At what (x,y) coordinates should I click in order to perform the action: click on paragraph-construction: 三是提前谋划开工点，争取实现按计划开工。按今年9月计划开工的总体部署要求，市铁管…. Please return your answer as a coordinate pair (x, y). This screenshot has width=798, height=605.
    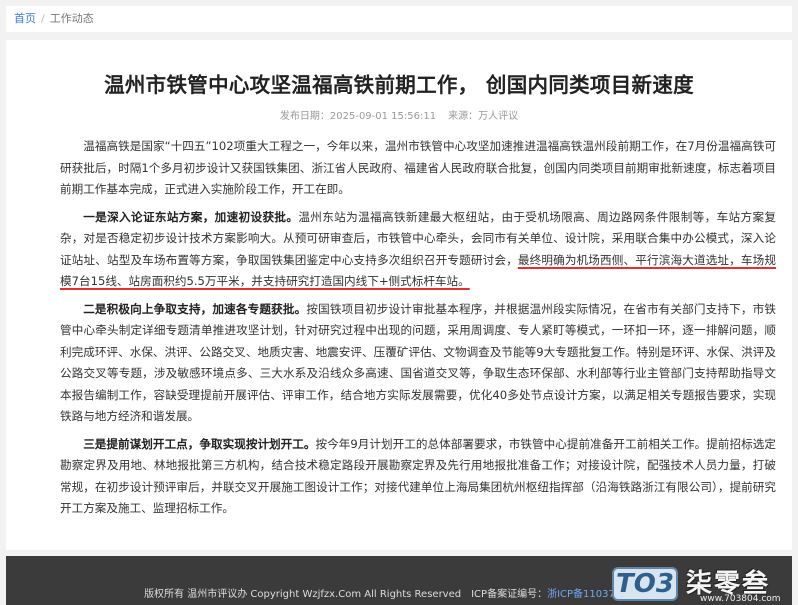
    Looking at the image, I should click on (418, 477).